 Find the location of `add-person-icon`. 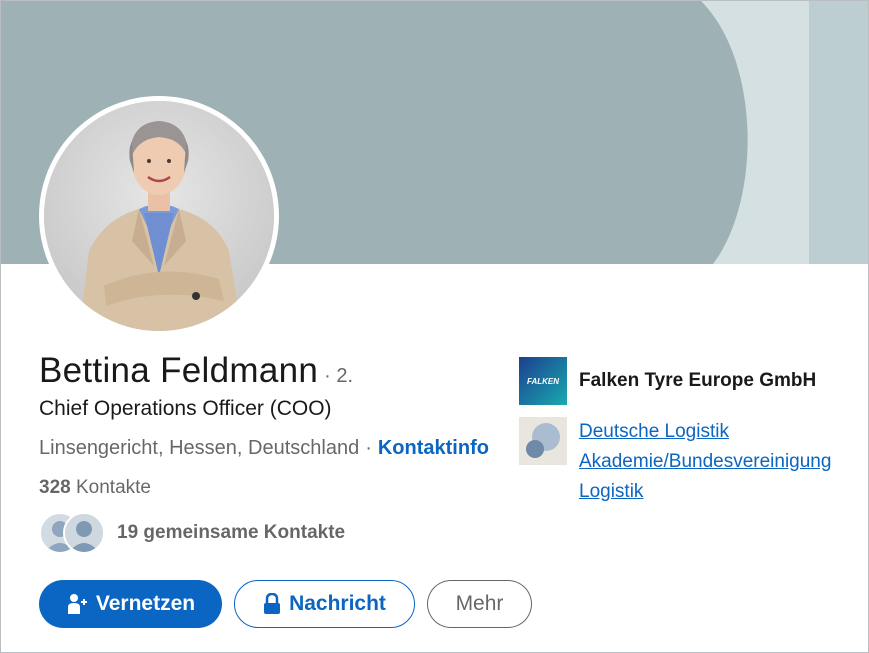

add-person-icon is located at coordinates (77, 604).